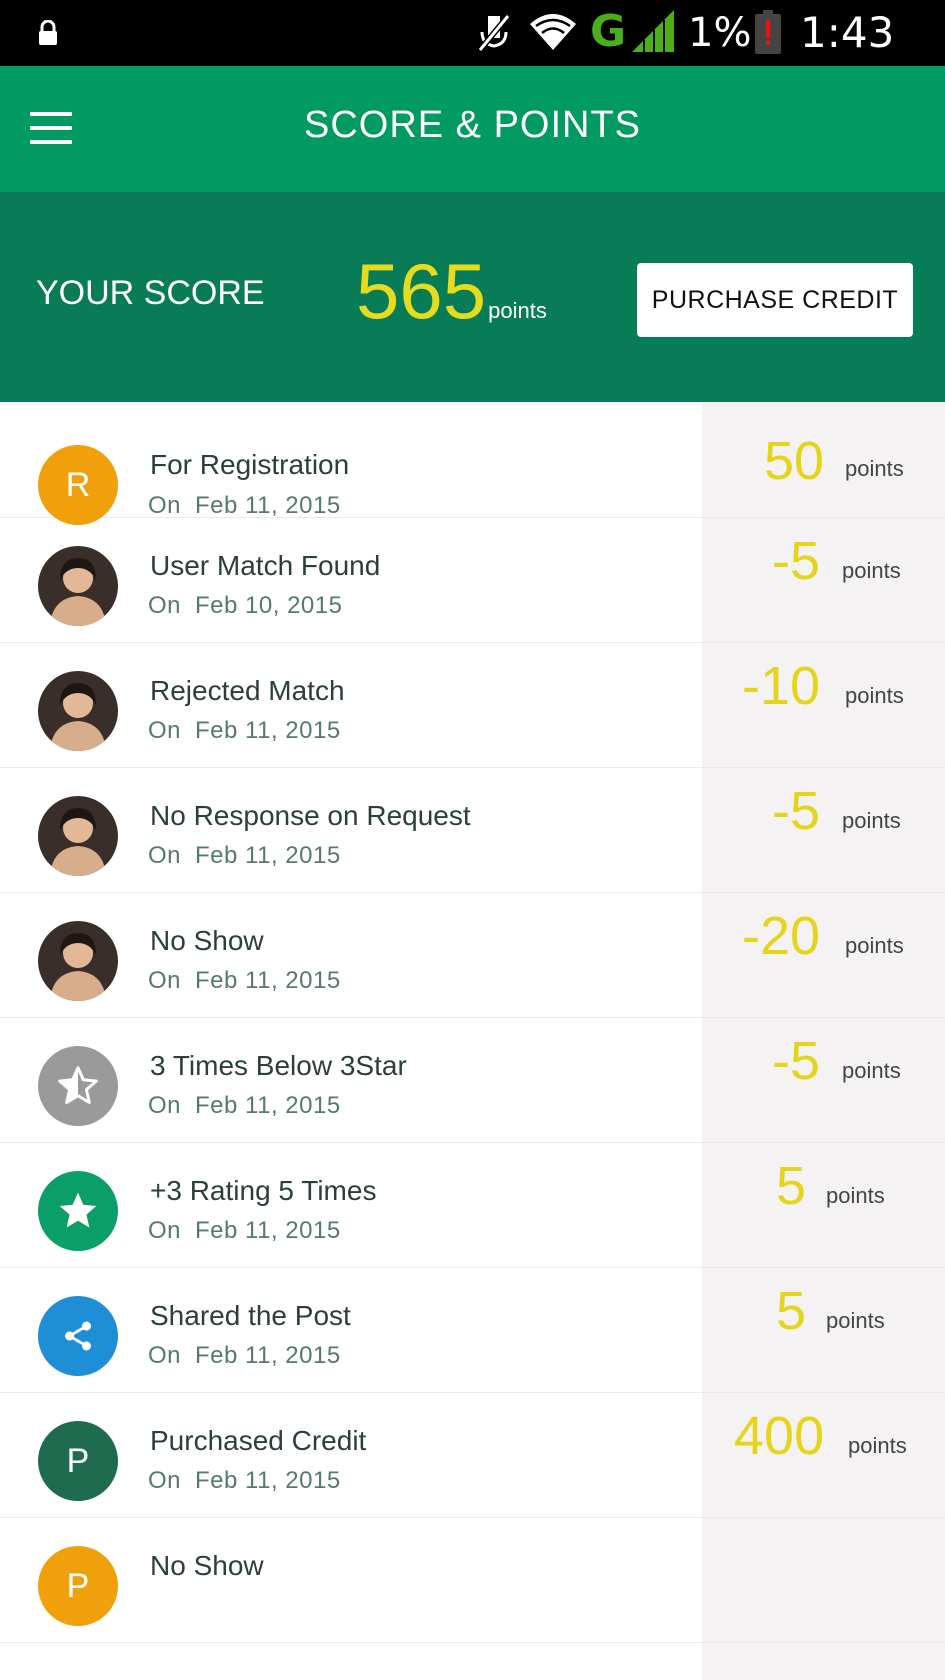 Image resolution: width=945 pixels, height=1680 pixels. What do you see at coordinates (768, 32) in the screenshot?
I see `battery-icon` at bounding box center [768, 32].